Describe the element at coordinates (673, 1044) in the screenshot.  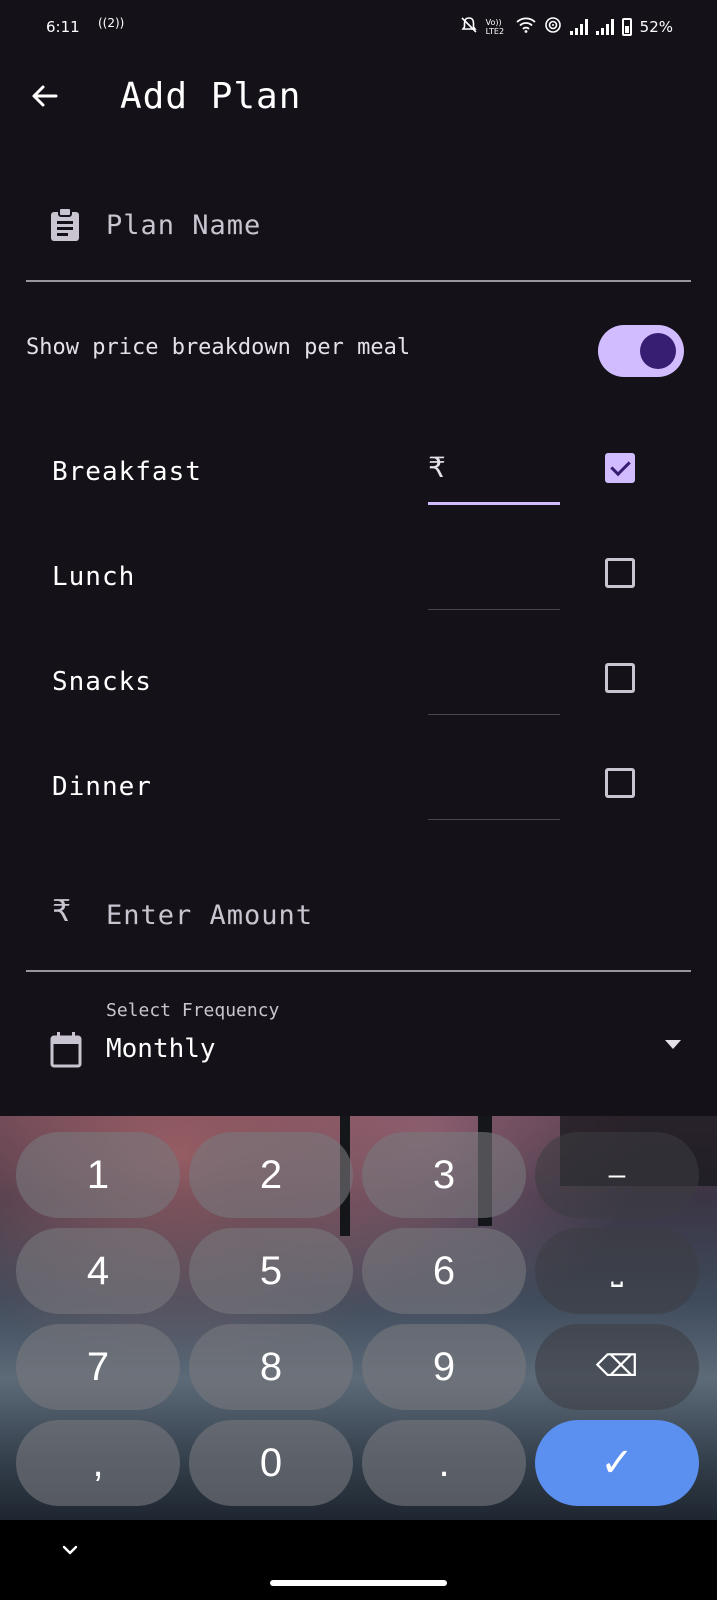
I see `dropdown-arrow-icon` at that location.